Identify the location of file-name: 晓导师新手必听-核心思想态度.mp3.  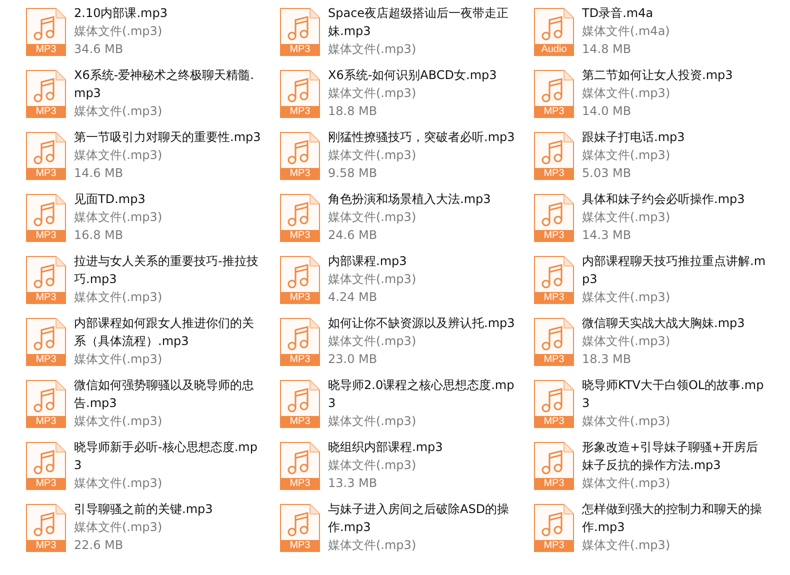
(168, 456).